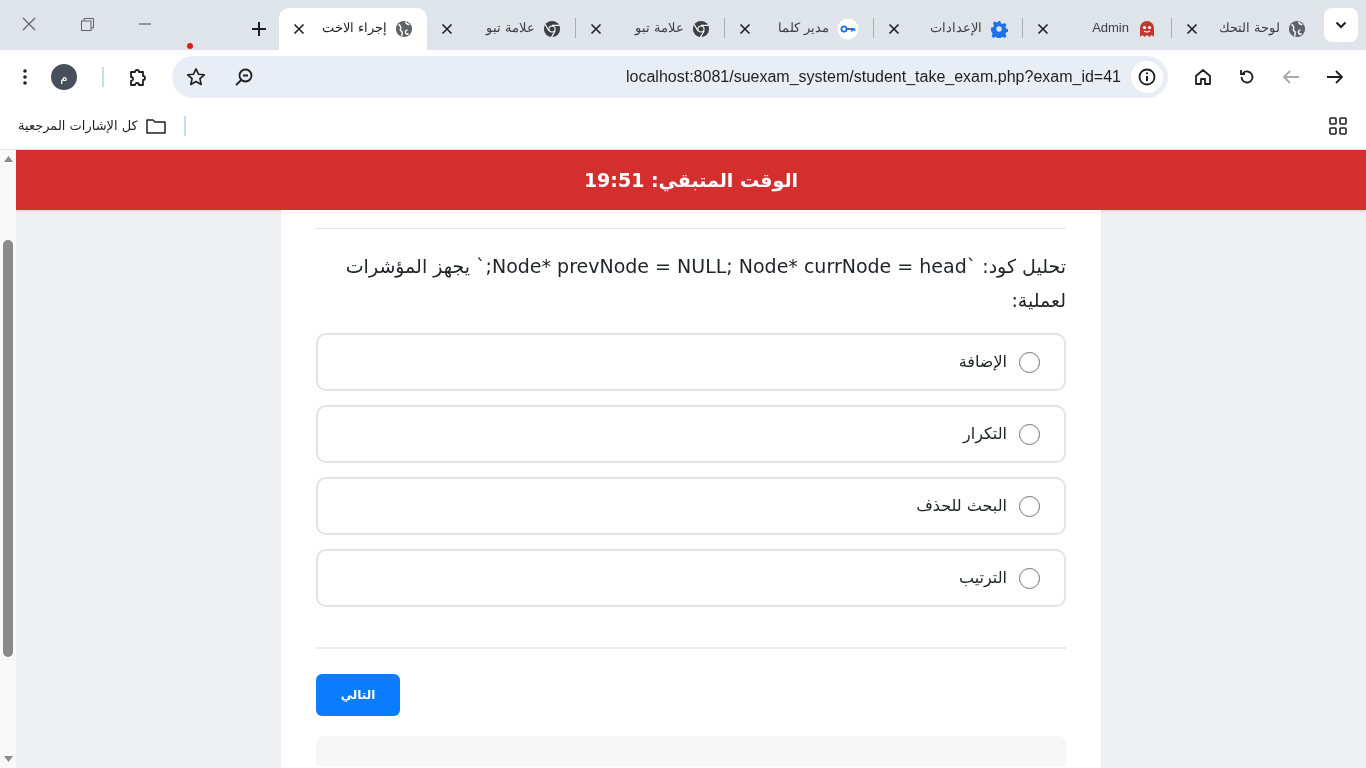 The width and height of the screenshot is (1366, 768). I want to click on info-icon, so click(1147, 76).